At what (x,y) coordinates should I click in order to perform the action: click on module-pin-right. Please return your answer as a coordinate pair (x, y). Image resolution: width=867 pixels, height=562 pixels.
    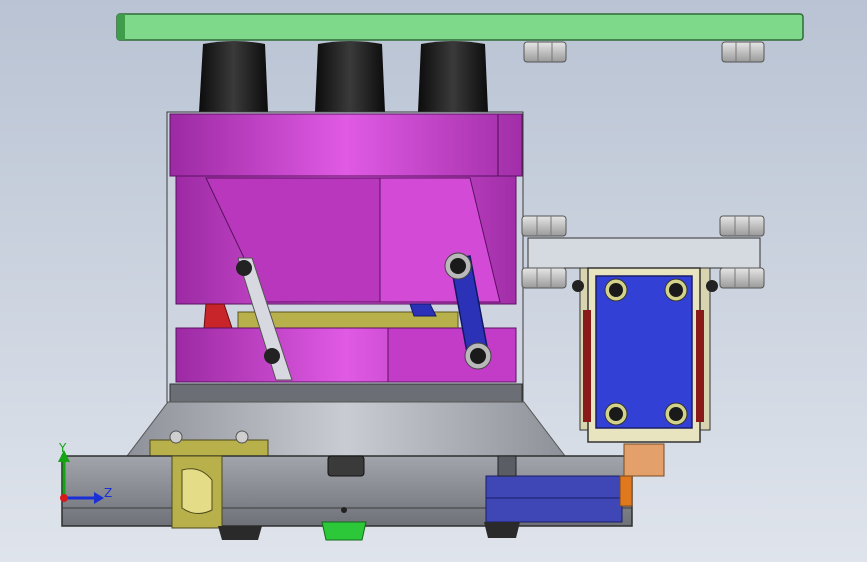
    Looking at the image, I should click on (712, 286).